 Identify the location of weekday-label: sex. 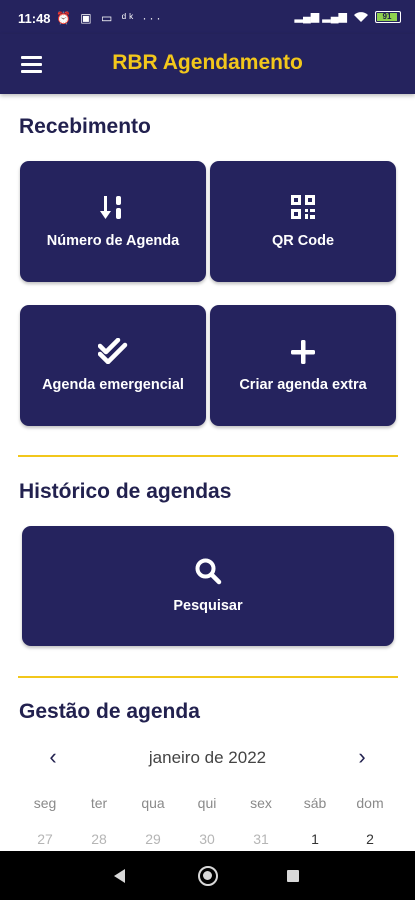
(261, 803).